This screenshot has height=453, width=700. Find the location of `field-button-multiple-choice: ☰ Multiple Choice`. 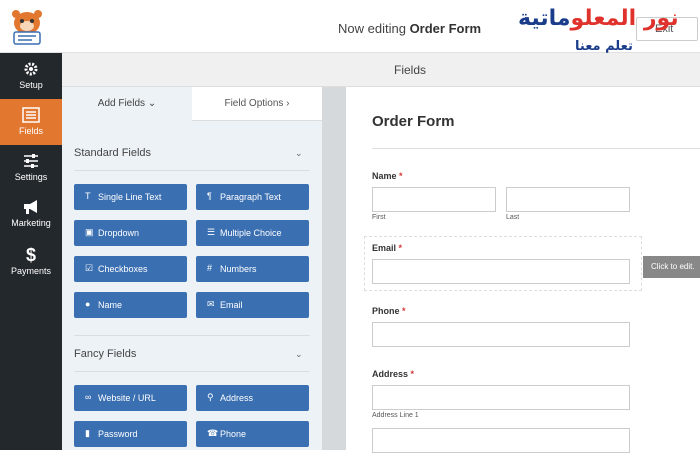

field-button-multiple-choice: ☰ Multiple Choice is located at coordinates (252, 233).